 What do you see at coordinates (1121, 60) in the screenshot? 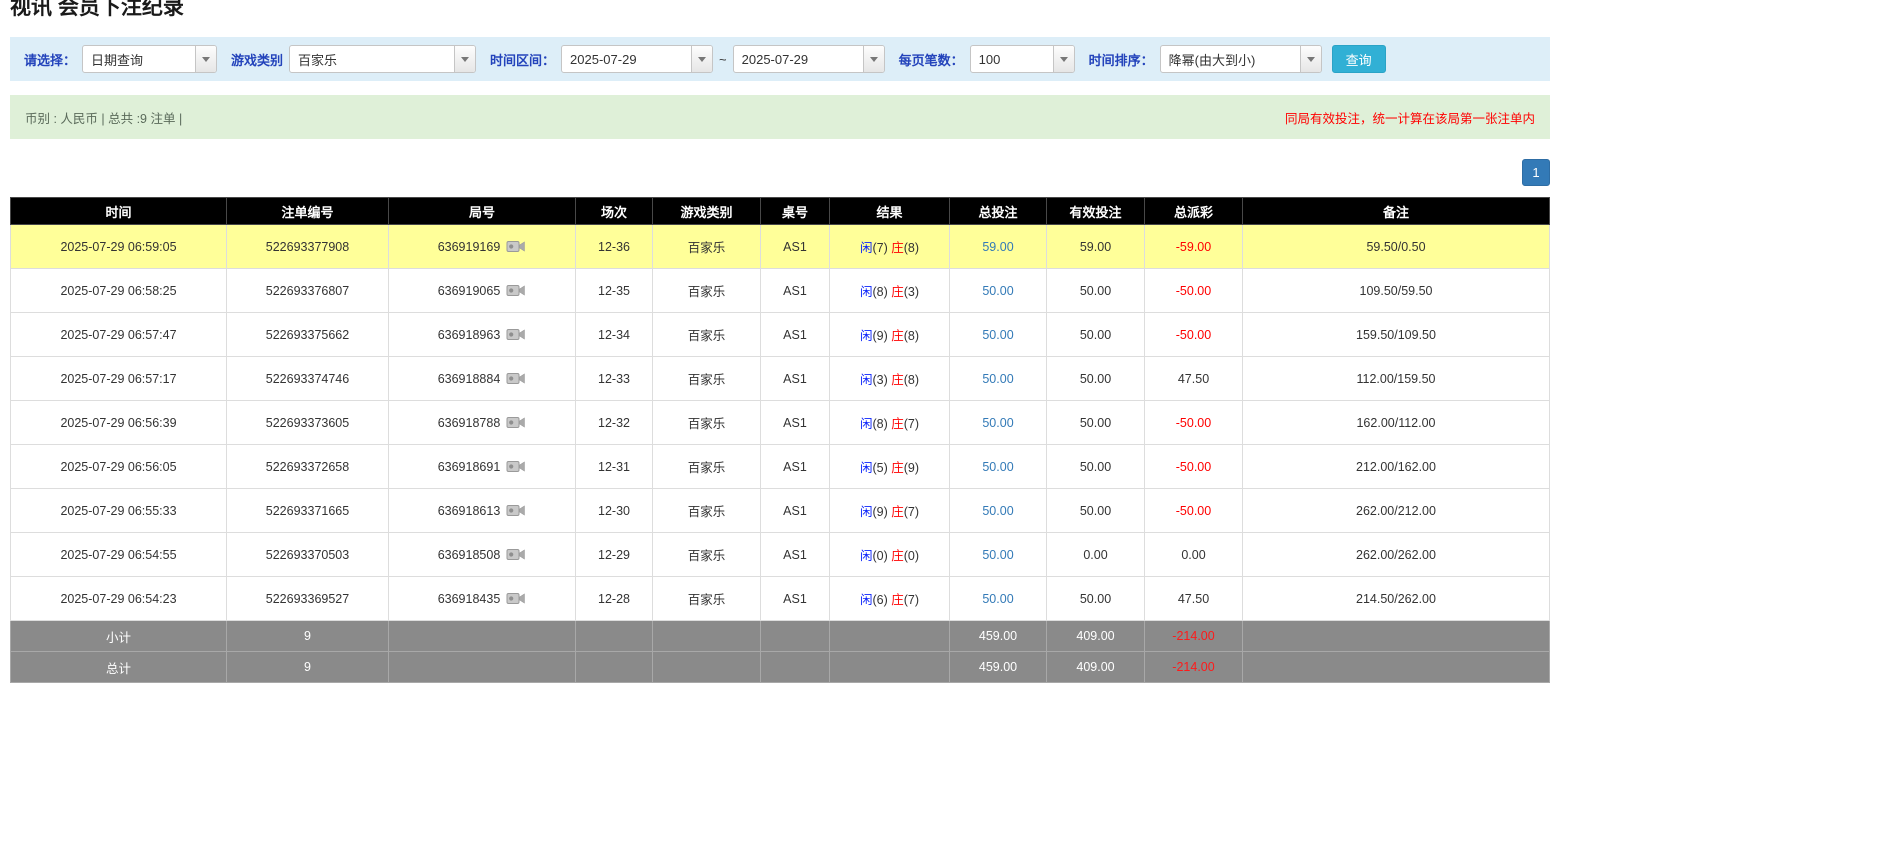
I see `time-sort-label: 时间排序：` at bounding box center [1121, 60].